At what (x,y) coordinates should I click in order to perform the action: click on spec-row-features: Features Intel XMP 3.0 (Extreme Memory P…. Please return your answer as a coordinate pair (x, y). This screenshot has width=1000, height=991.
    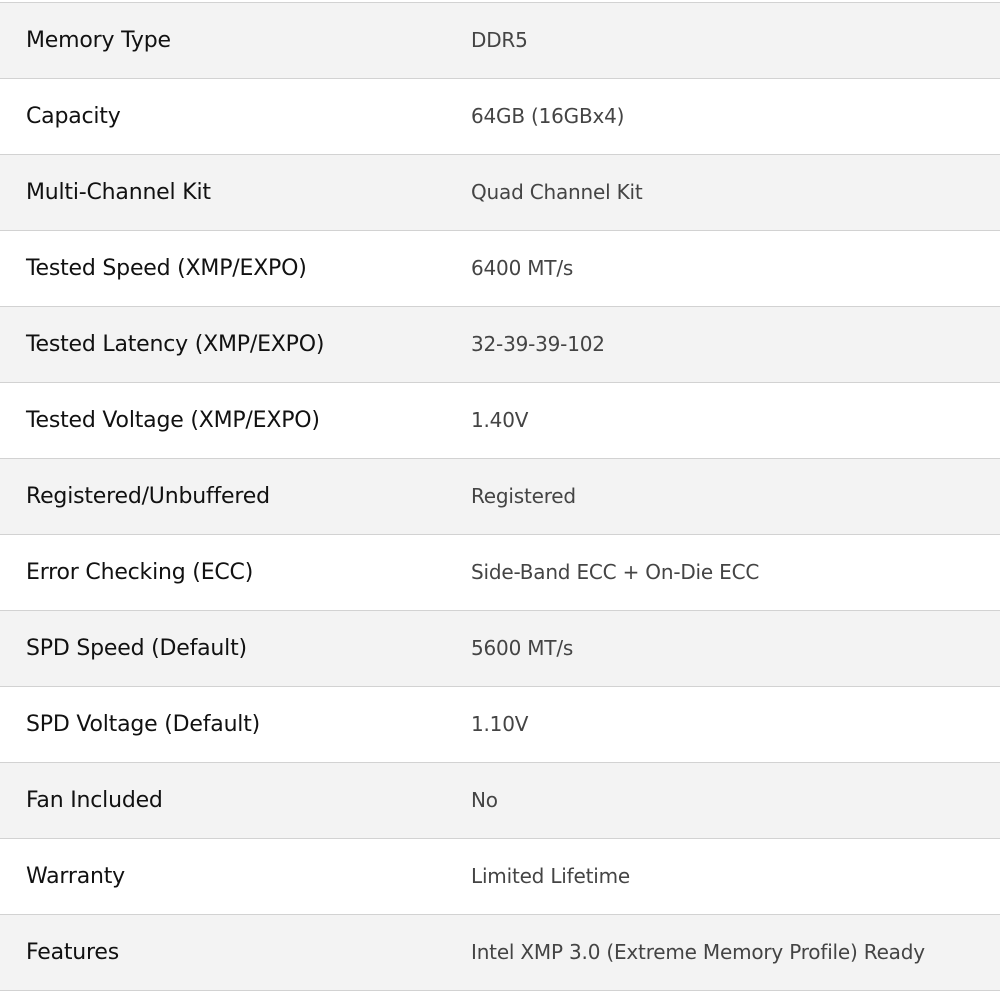
    Looking at the image, I should click on (500, 953).